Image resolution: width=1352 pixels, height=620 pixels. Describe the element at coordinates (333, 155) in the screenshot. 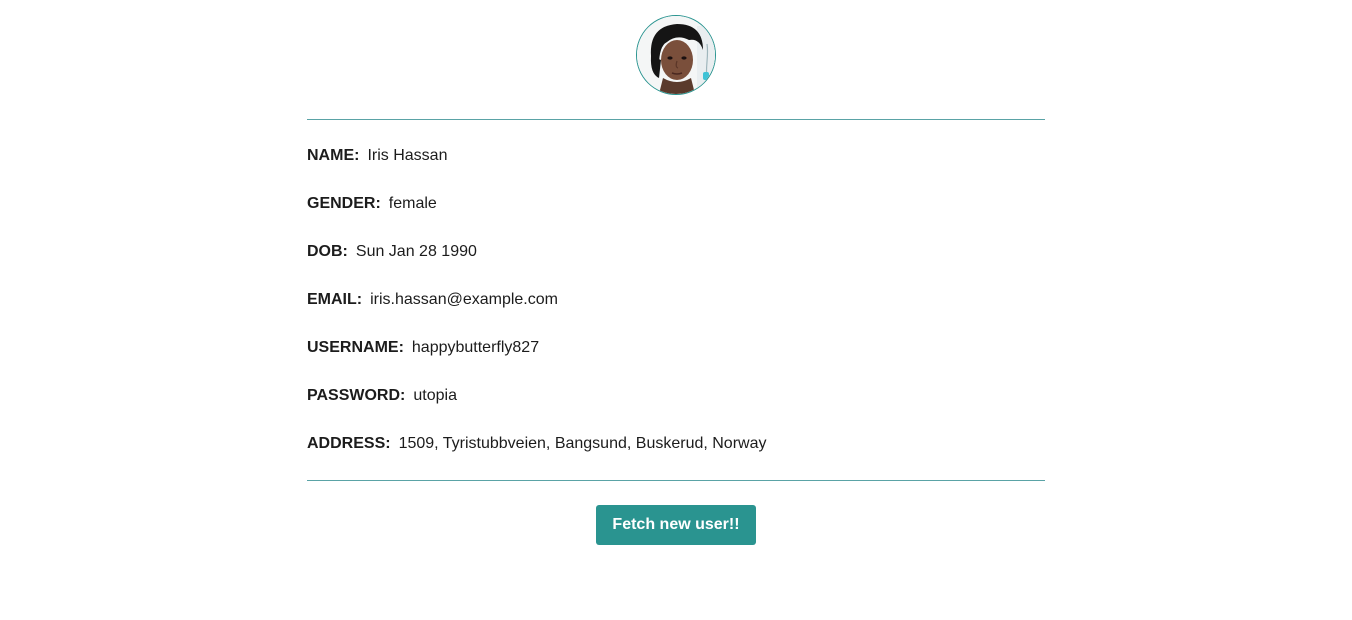

I see `detail-label: NAME:` at that location.